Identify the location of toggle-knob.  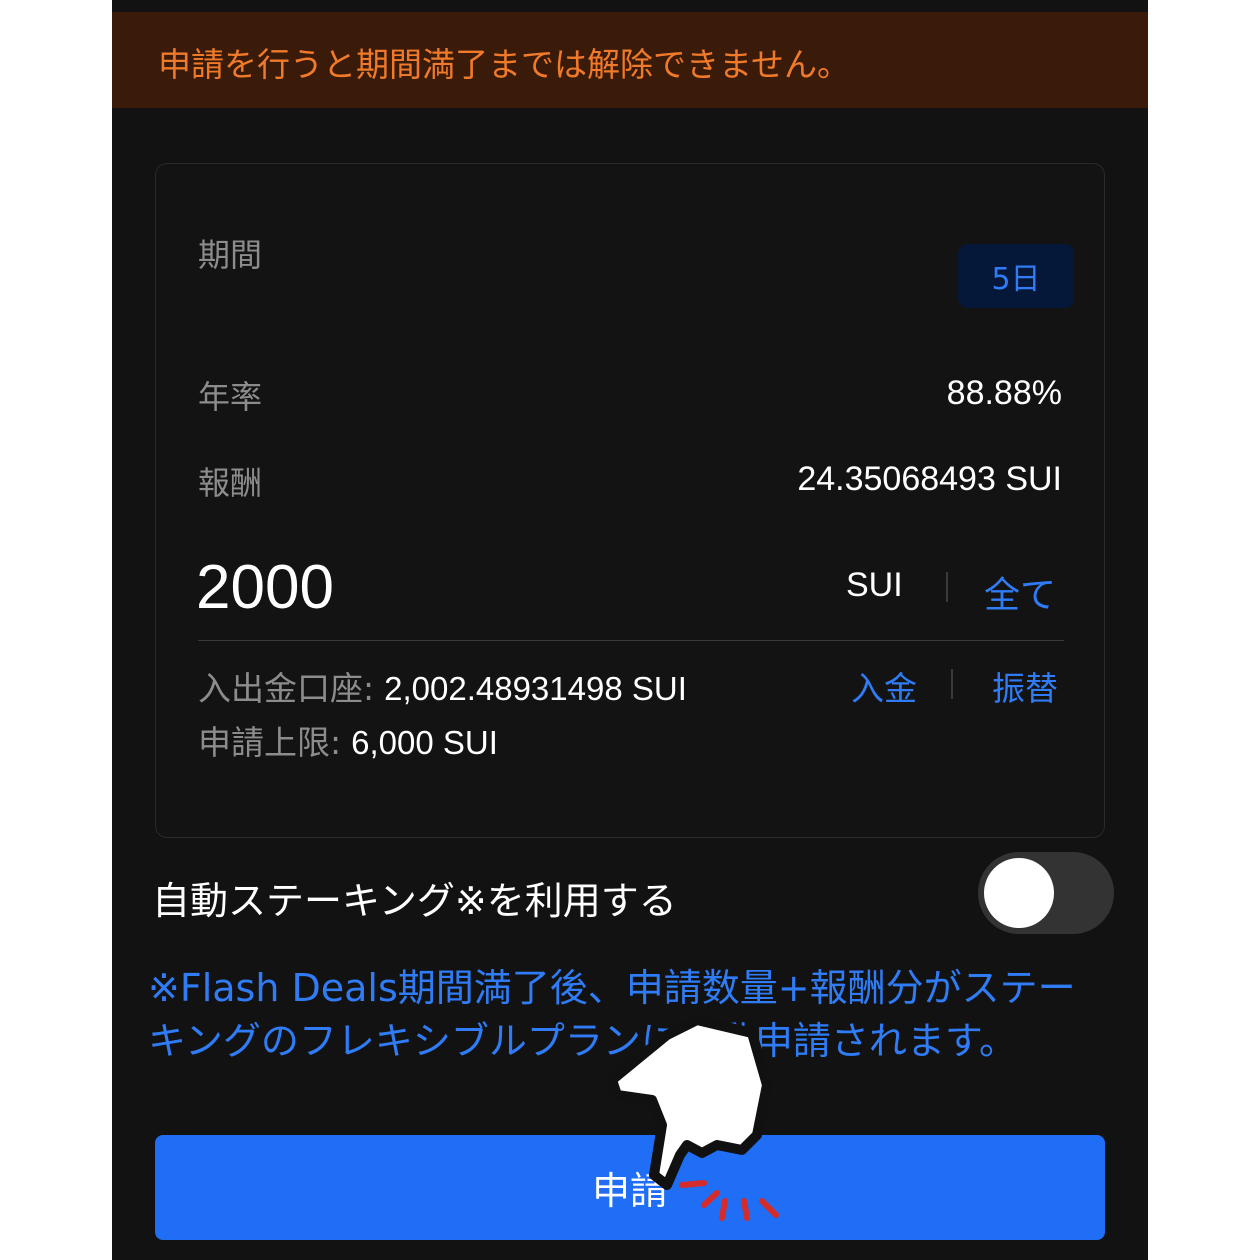
(1019, 893).